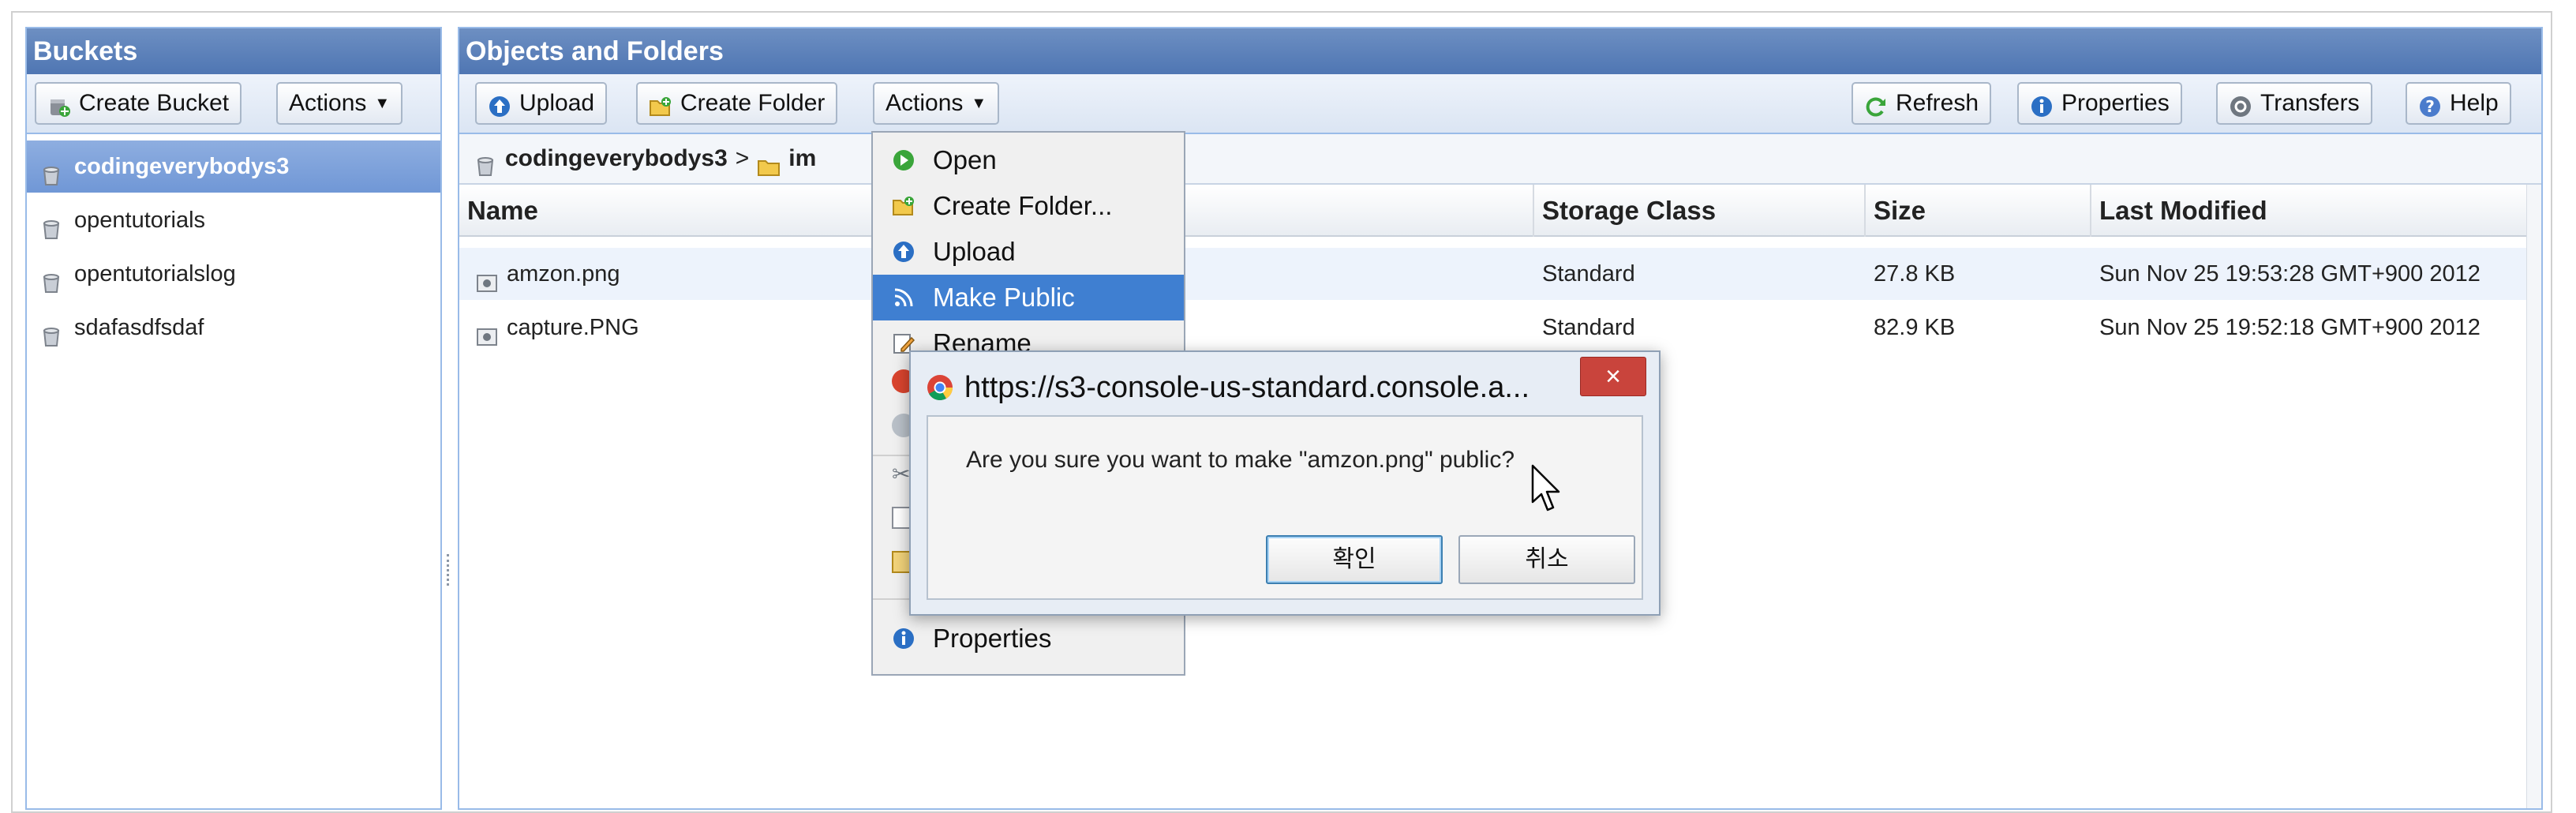 The height and width of the screenshot is (813, 2576). What do you see at coordinates (903, 160) in the screenshot?
I see `open-icon` at bounding box center [903, 160].